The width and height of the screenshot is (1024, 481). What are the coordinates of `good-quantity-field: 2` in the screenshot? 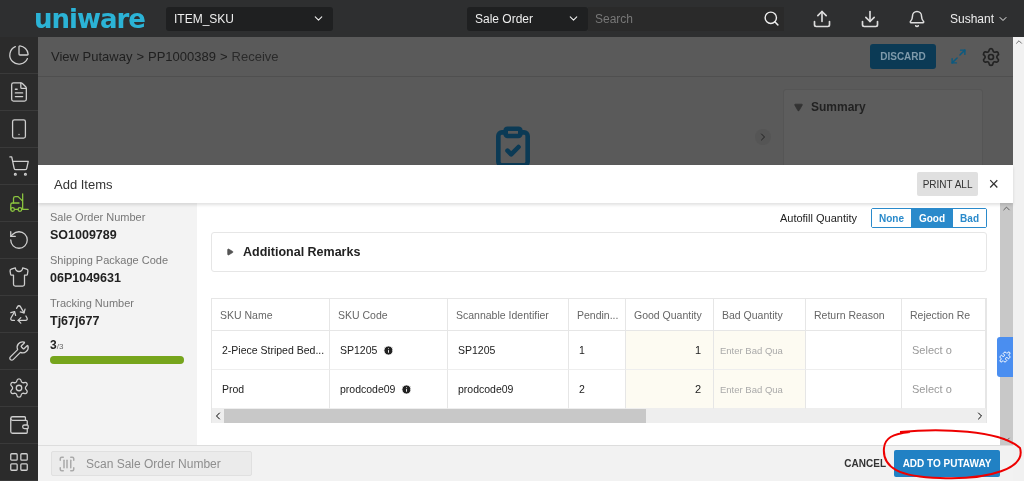 It's located at (669, 389).